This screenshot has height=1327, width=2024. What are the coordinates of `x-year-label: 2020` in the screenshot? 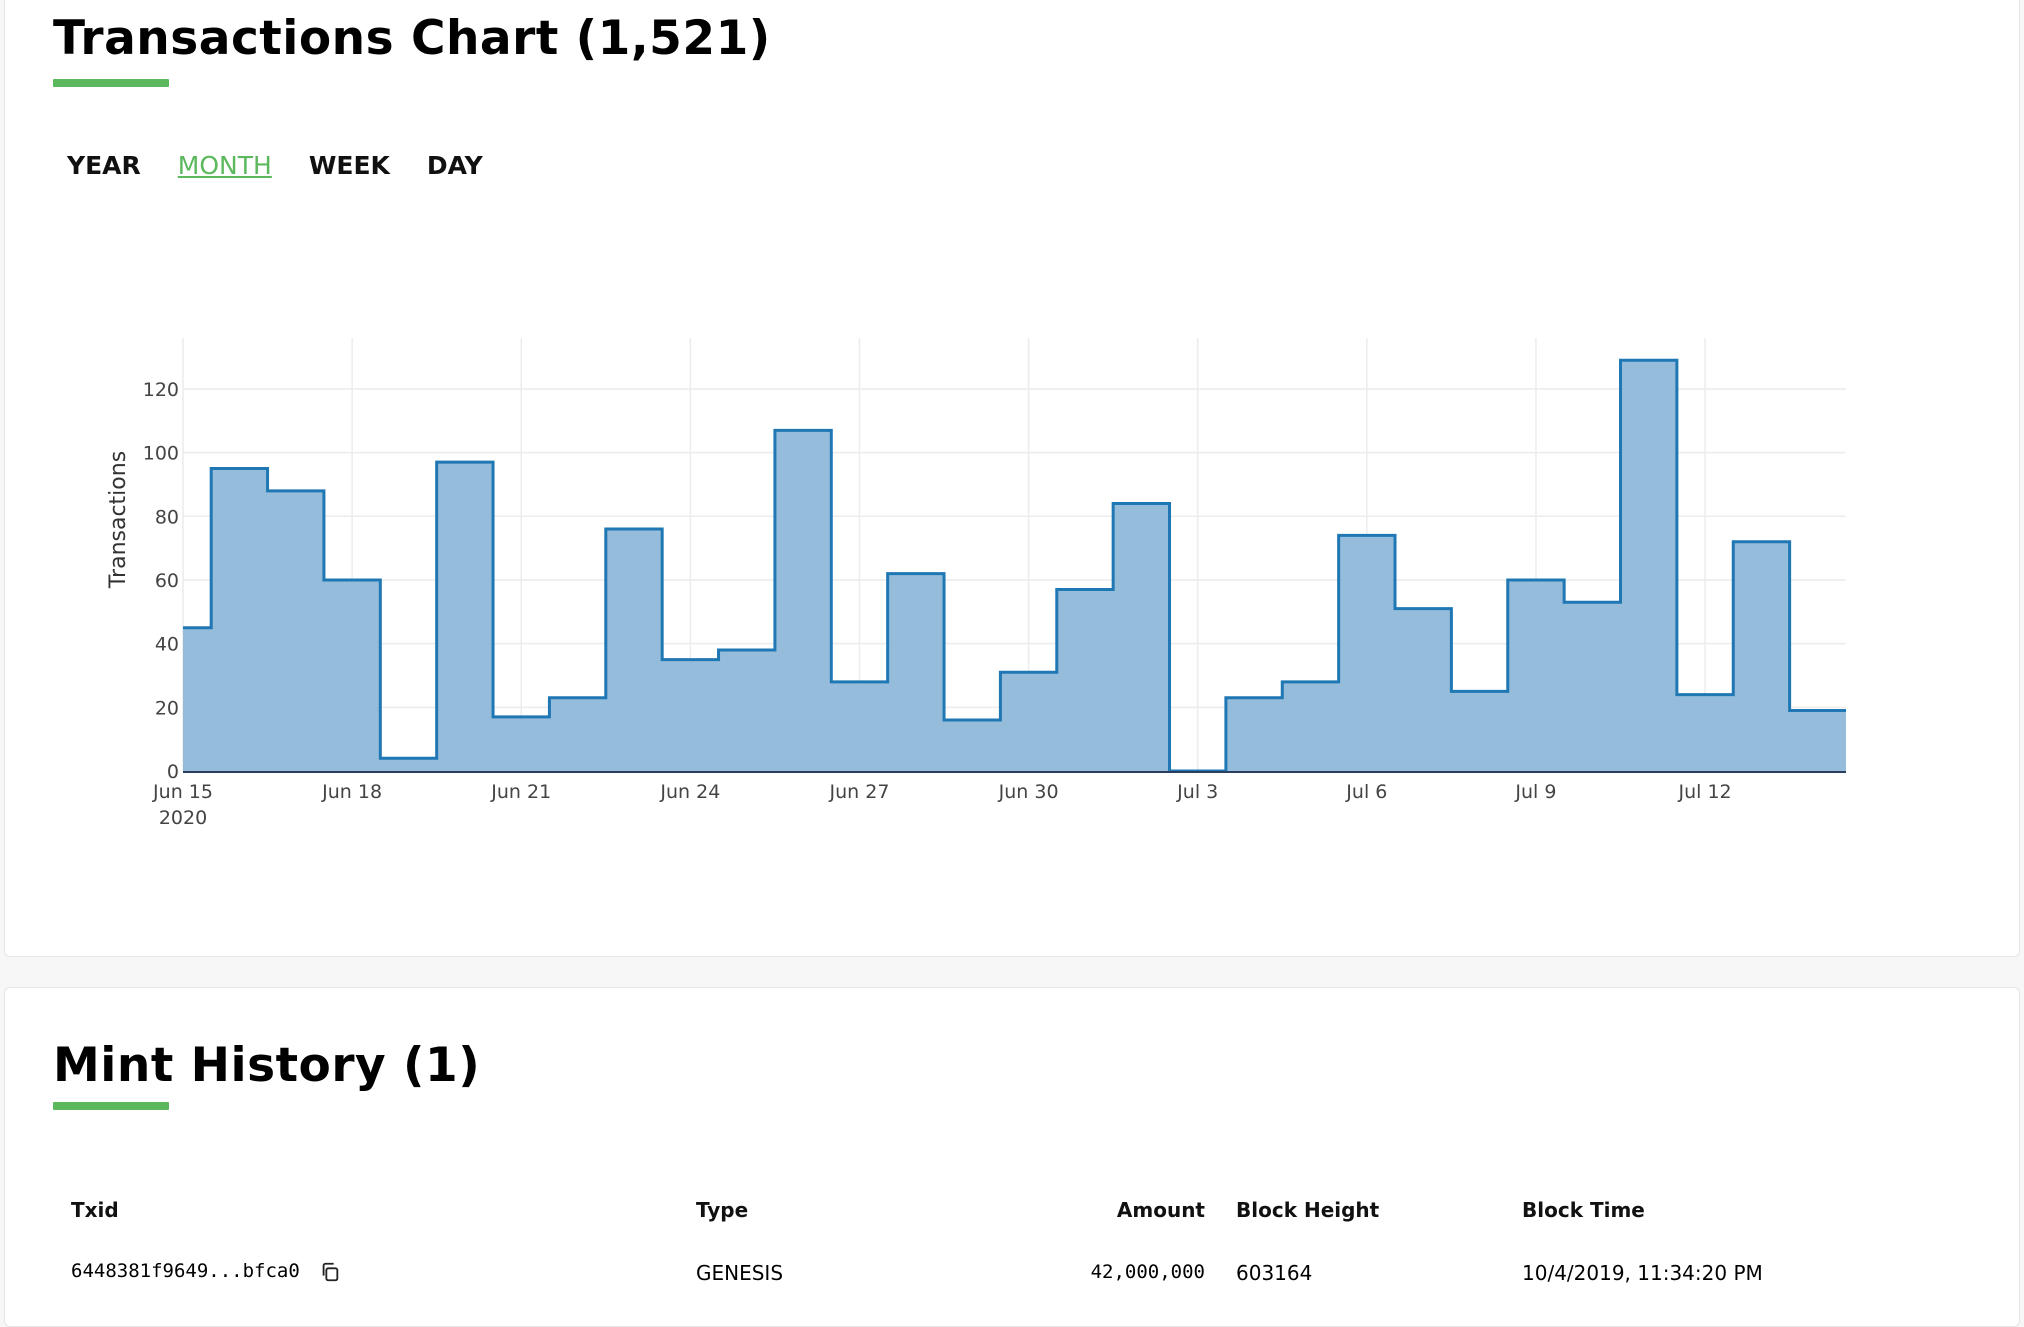 It's located at (183, 818).